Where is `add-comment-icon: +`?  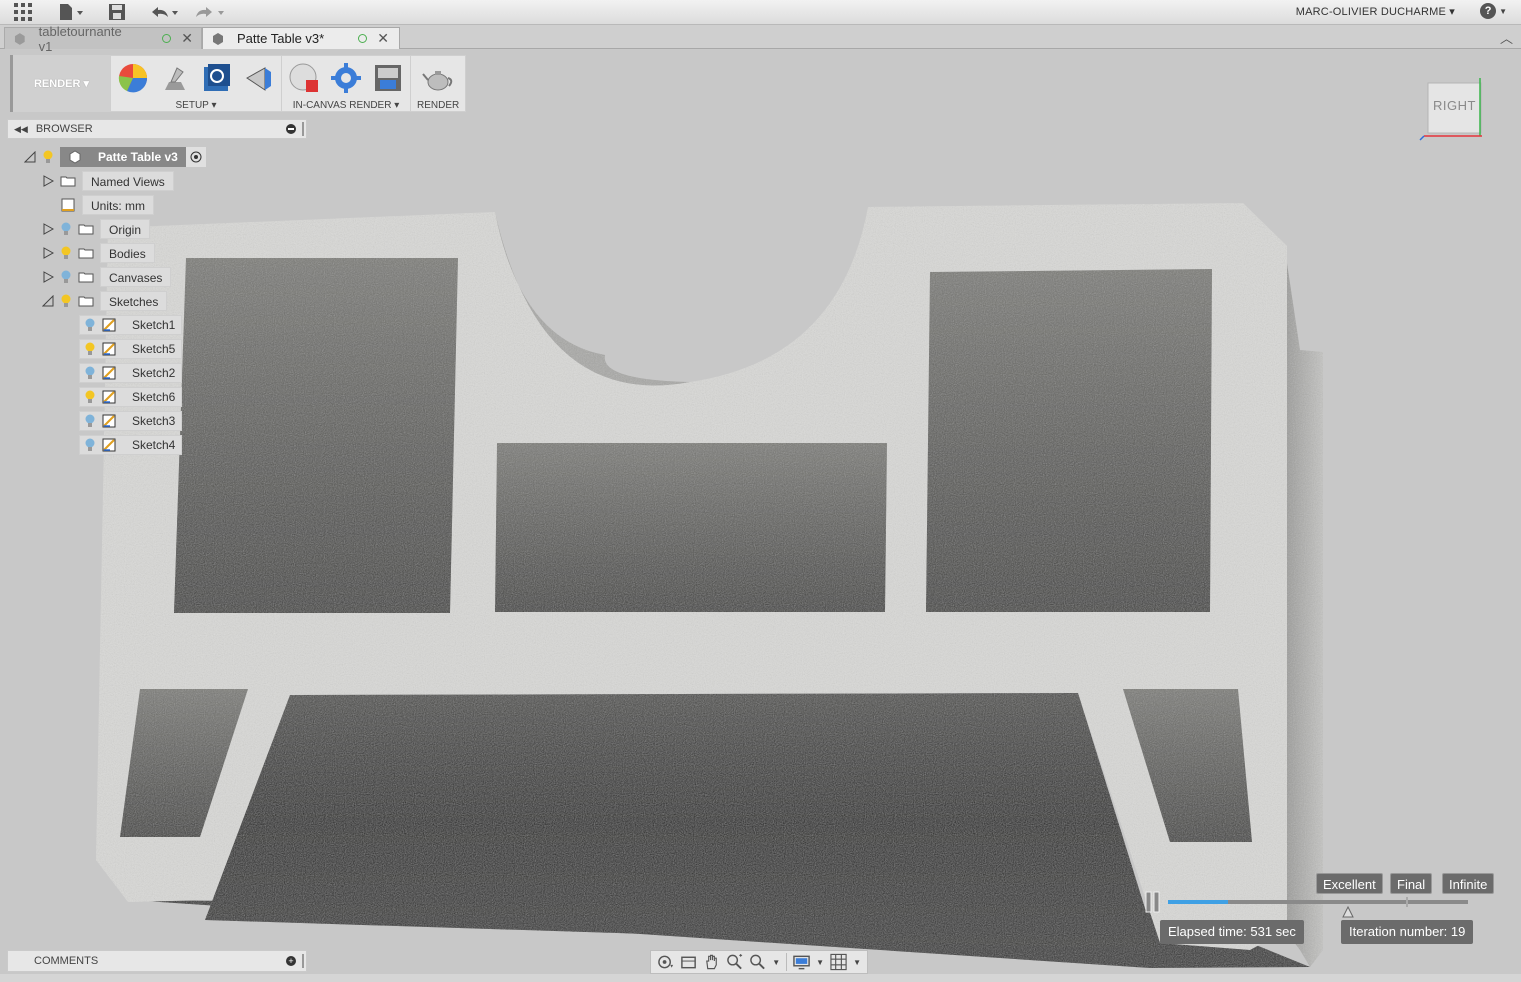 add-comment-icon: + is located at coordinates (291, 961).